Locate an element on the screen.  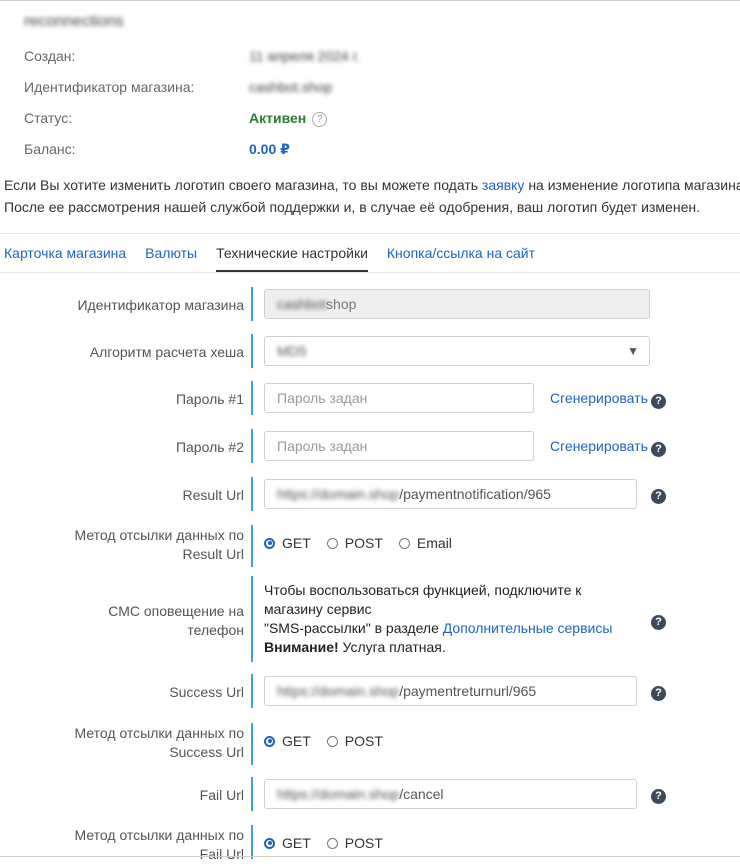
created-label: Создан: is located at coordinates (50, 56).